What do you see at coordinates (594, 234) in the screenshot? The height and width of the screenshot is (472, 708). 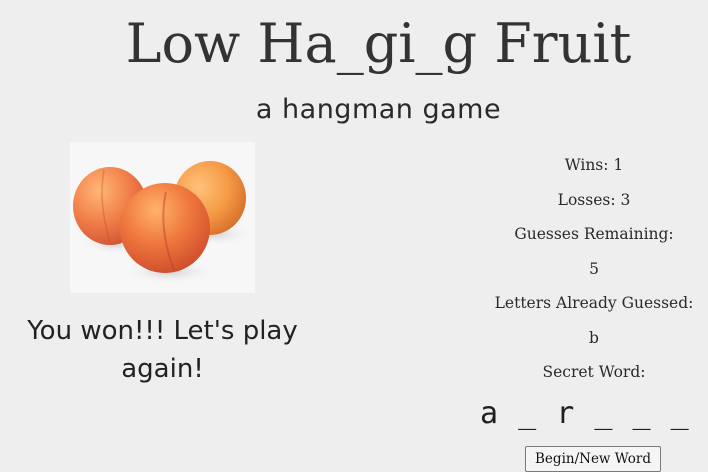 I see `guesses-remaining-label: Guesses Remaining:` at bounding box center [594, 234].